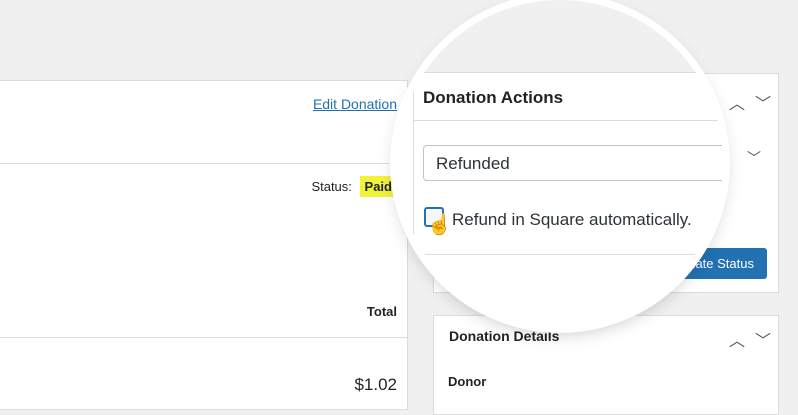 This screenshot has width=798, height=415. What do you see at coordinates (573, 163) in the screenshot?
I see `status-select: Refunded` at bounding box center [573, 163].